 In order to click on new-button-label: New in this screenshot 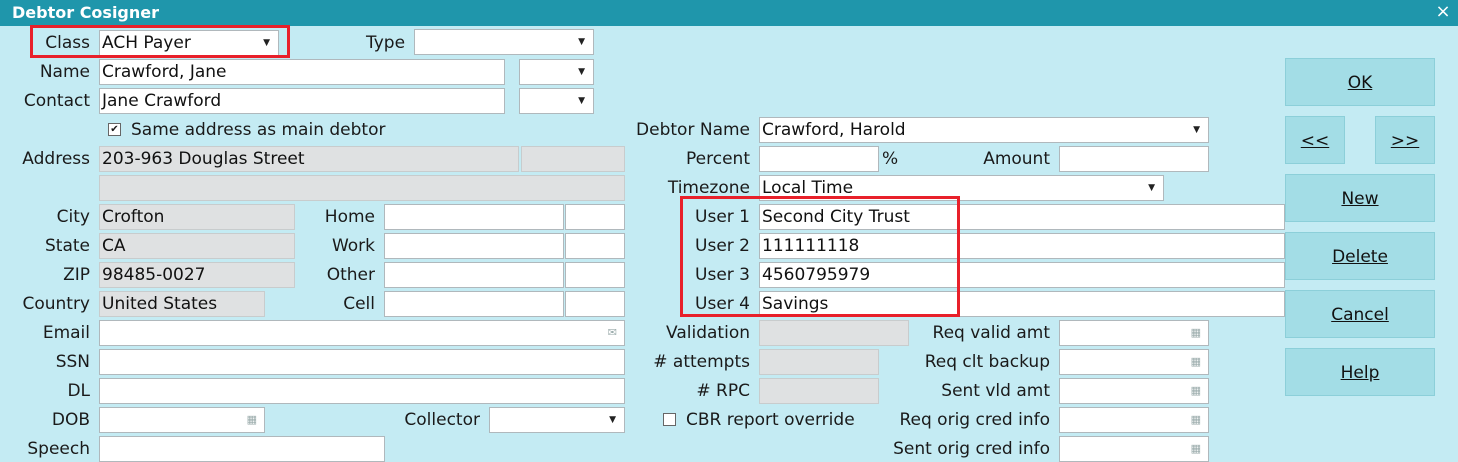, I will do `click(1360, 199)`.